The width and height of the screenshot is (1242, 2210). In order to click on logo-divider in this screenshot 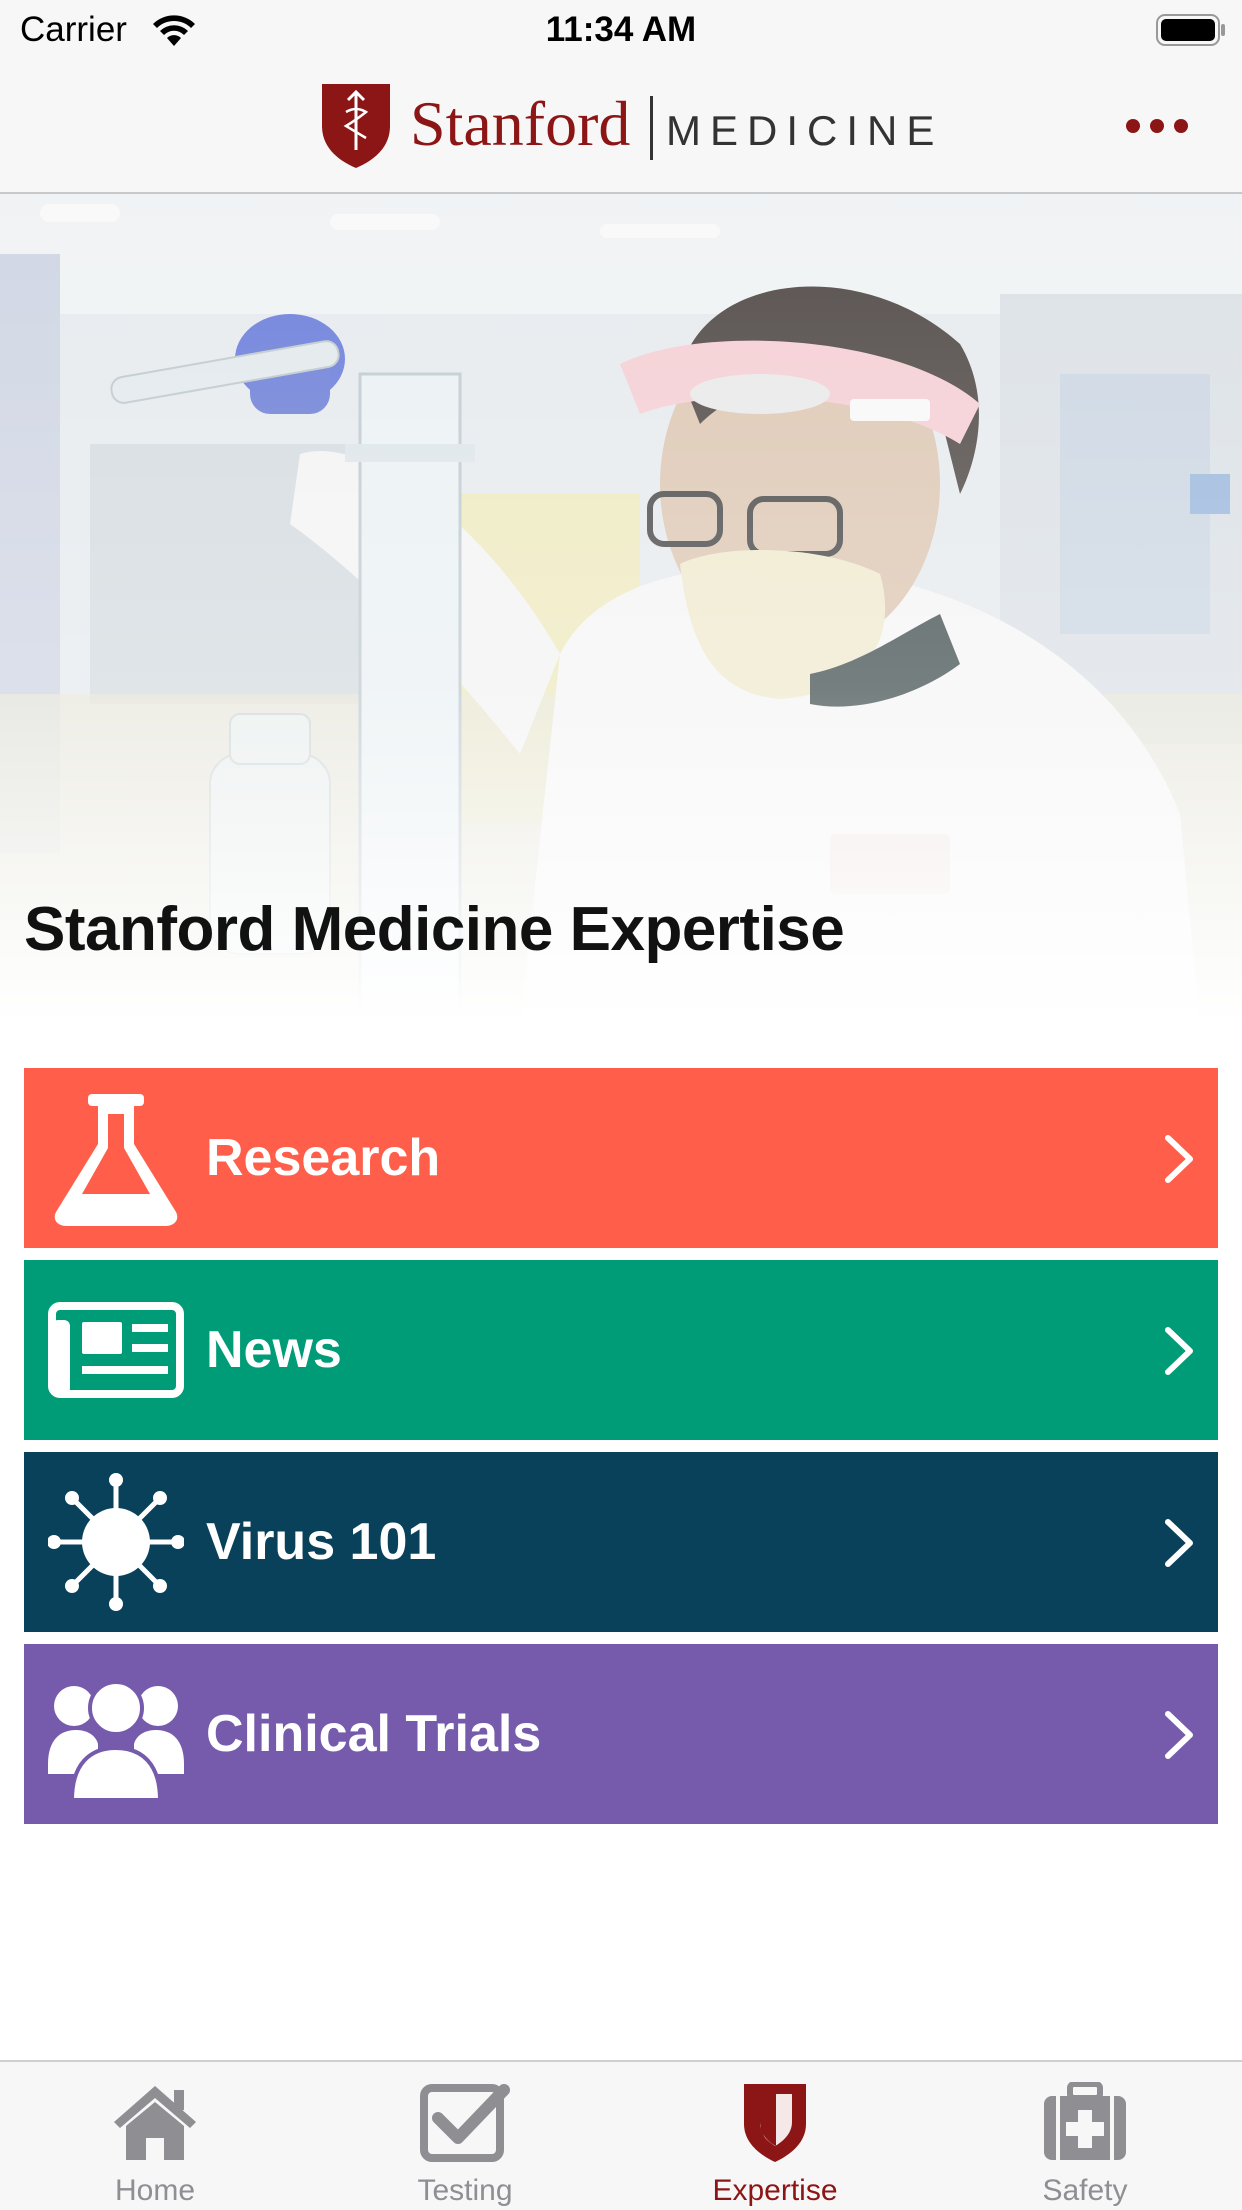, I will do `click(651, 128)`.